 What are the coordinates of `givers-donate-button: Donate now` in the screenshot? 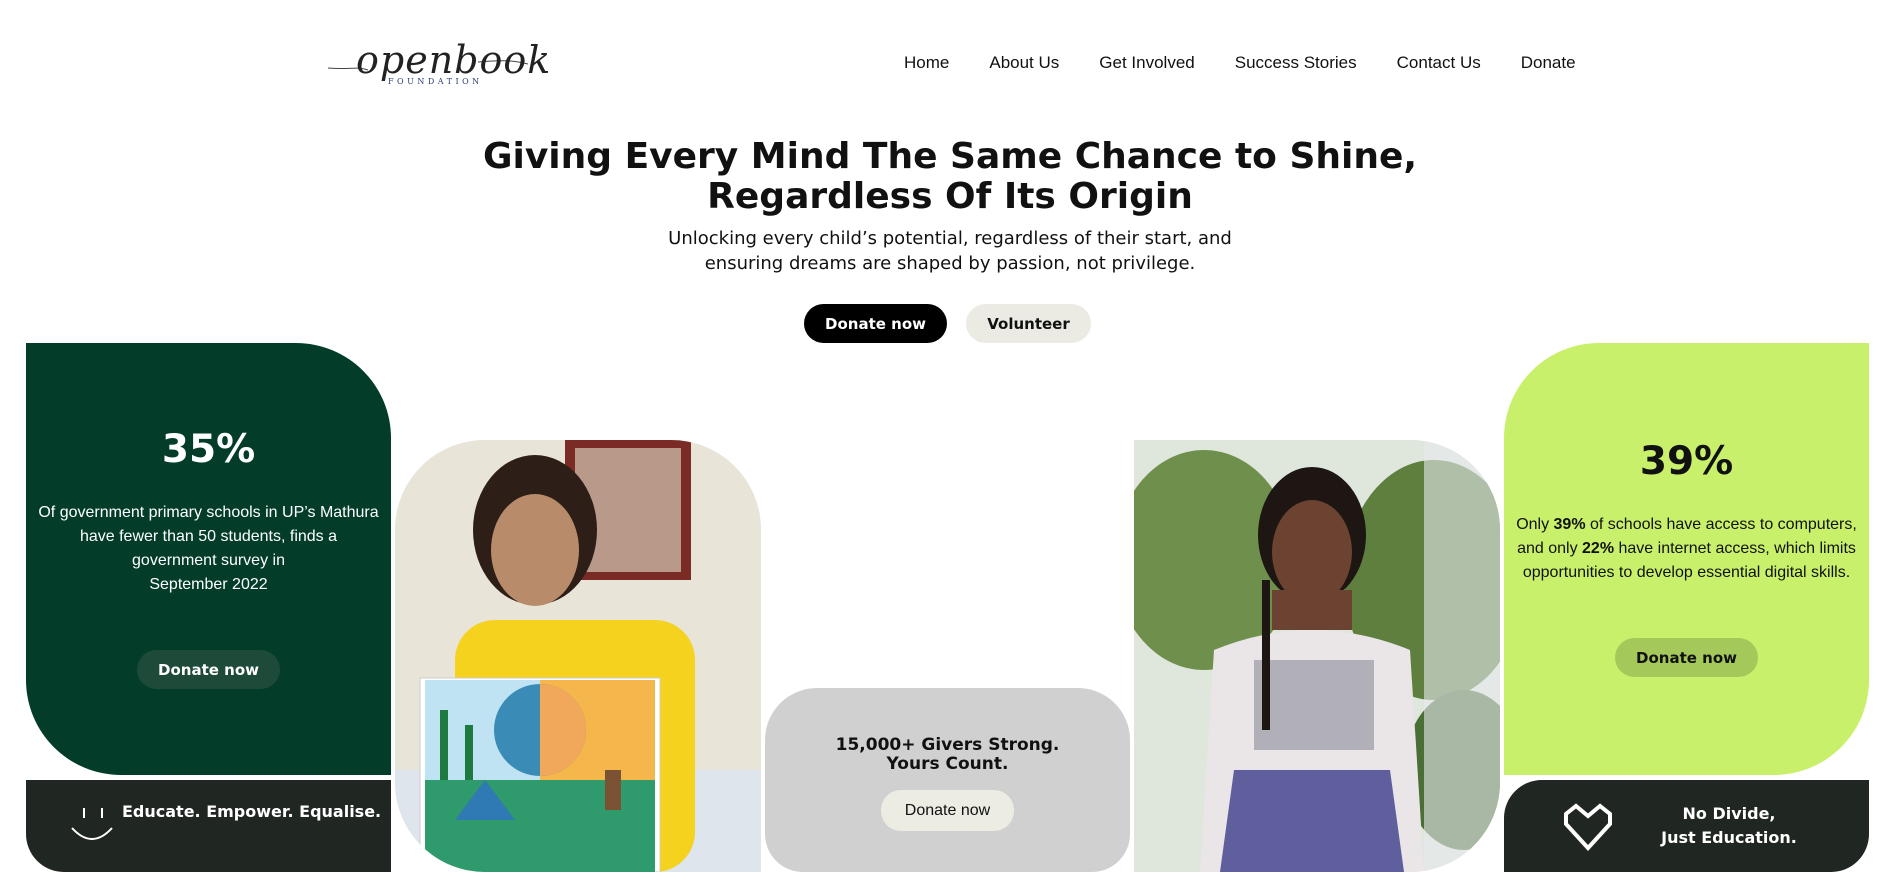 It's located at (947, 810).